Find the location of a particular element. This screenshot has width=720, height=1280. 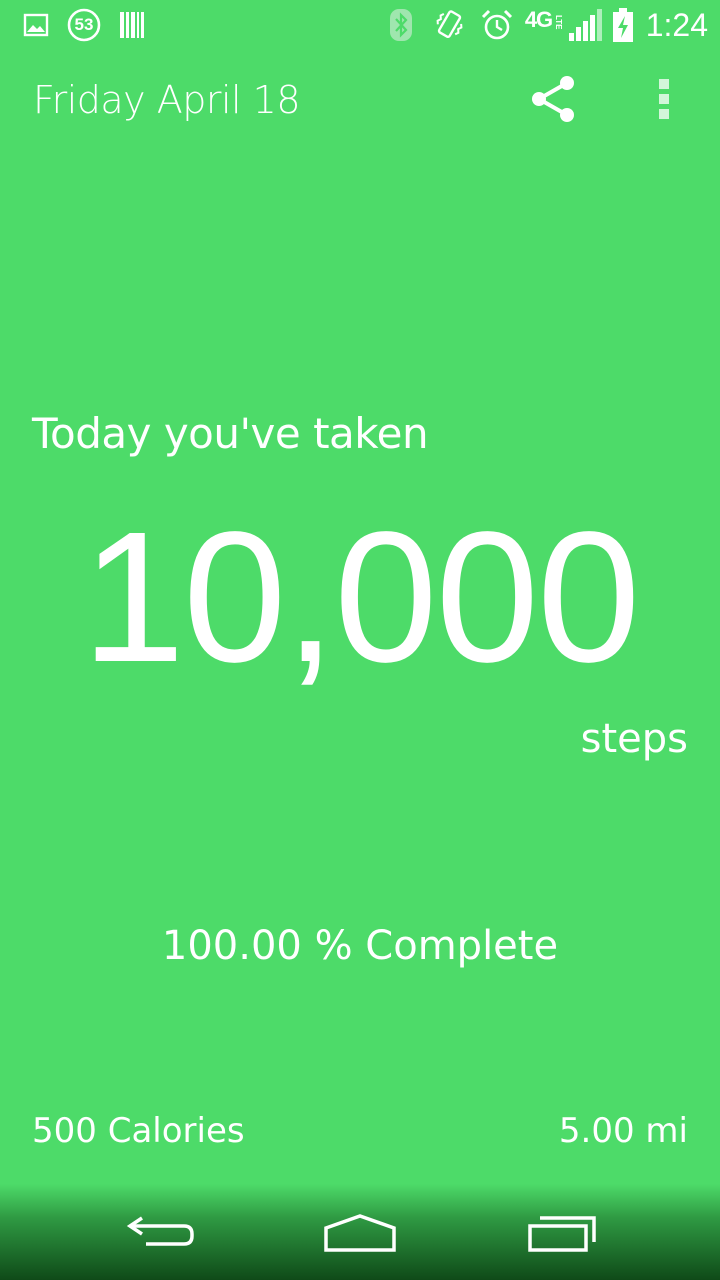

recent-apps-button is located at coordinates (562, 1234).